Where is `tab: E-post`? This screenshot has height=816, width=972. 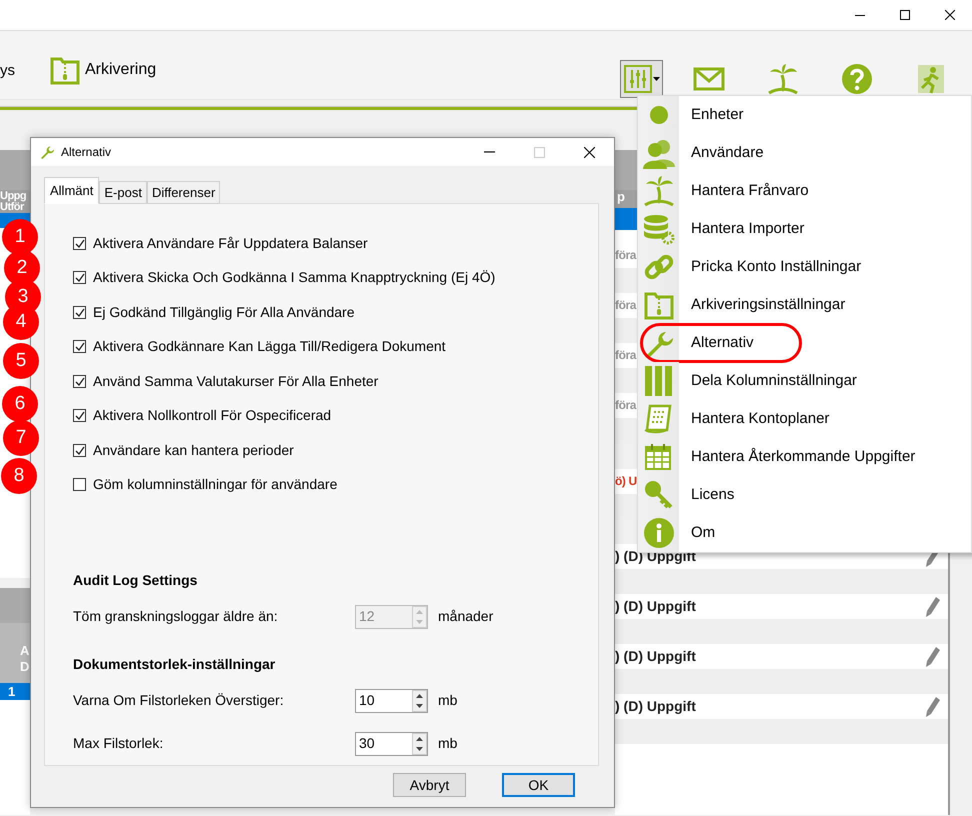 tab: E-post is located at coordinates (123, 192).